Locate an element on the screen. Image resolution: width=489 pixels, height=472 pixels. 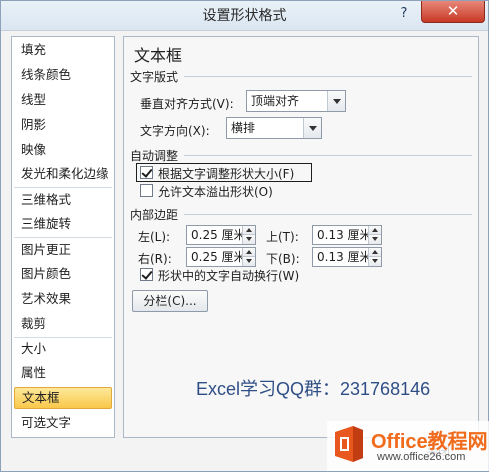
logo-url-text: www.office26.com is located at coordinates (421, 457).